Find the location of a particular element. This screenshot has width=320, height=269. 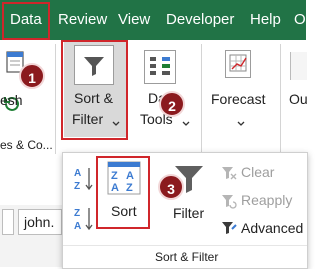

popup-divider is located at coordinates (185, 245).